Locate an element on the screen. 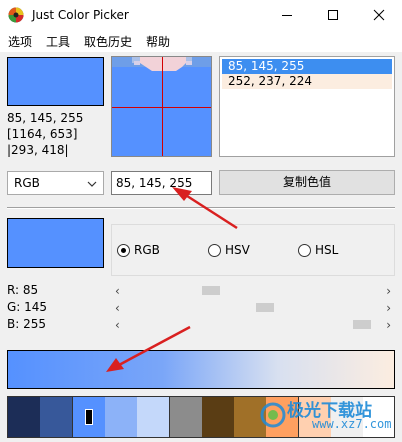  radio-label: HSL is located at coordinates (327, 250).